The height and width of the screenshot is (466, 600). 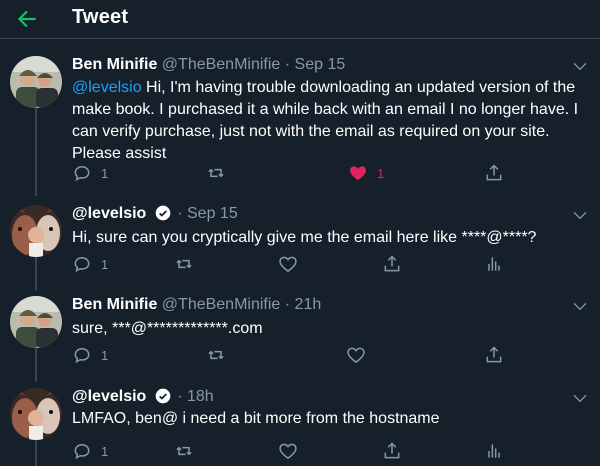 What do you see at coordinates (27, 19) in the screenshot?
I see `arrow-left-icon` at bounding box center [27, 19].